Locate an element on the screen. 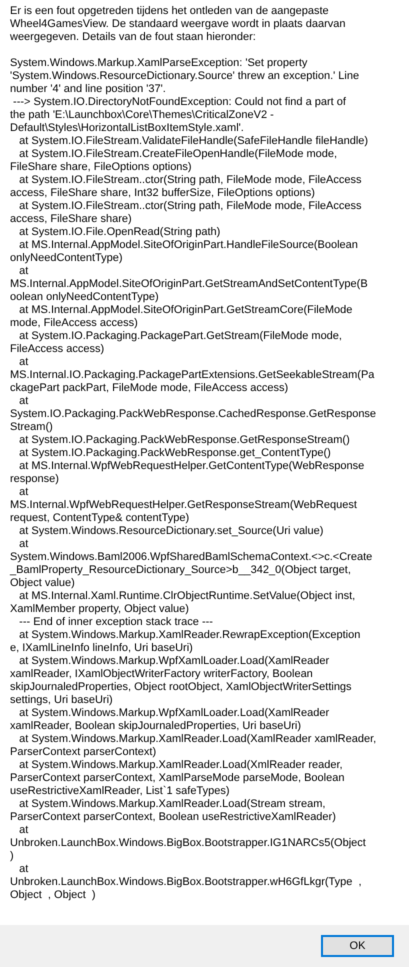 The image size is (409, 967). error-detail-line: ParserContext parserContext, XamlParseMode parseMode, Boolean is located at coordinates (177, 778).